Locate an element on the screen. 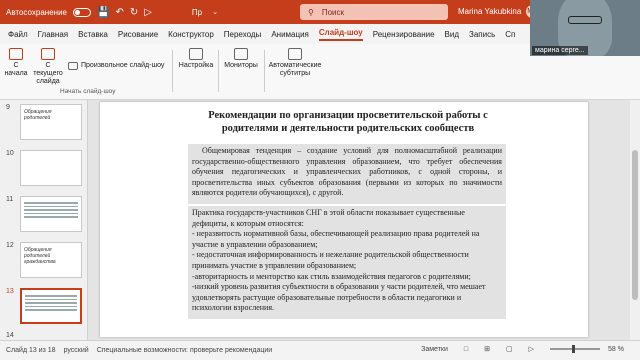  from-start-button: С начала is located at coordinates (16, 63).